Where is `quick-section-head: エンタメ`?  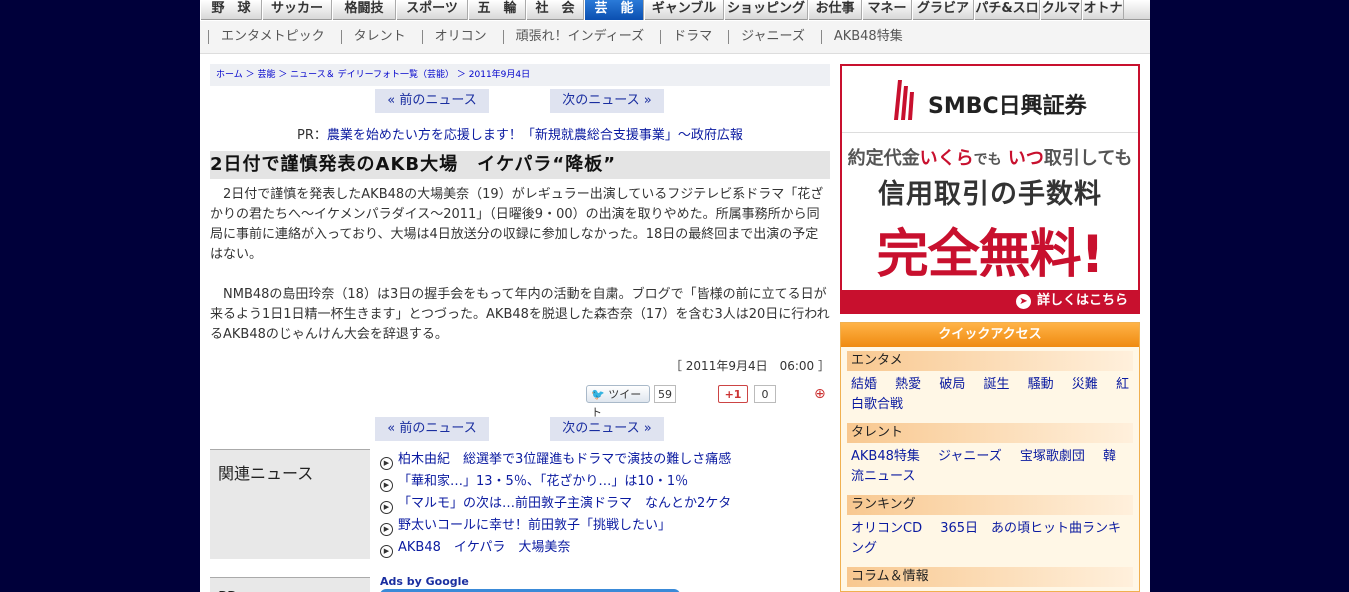
quick-section-head: エンタメ is located at coordinates (990, 361).